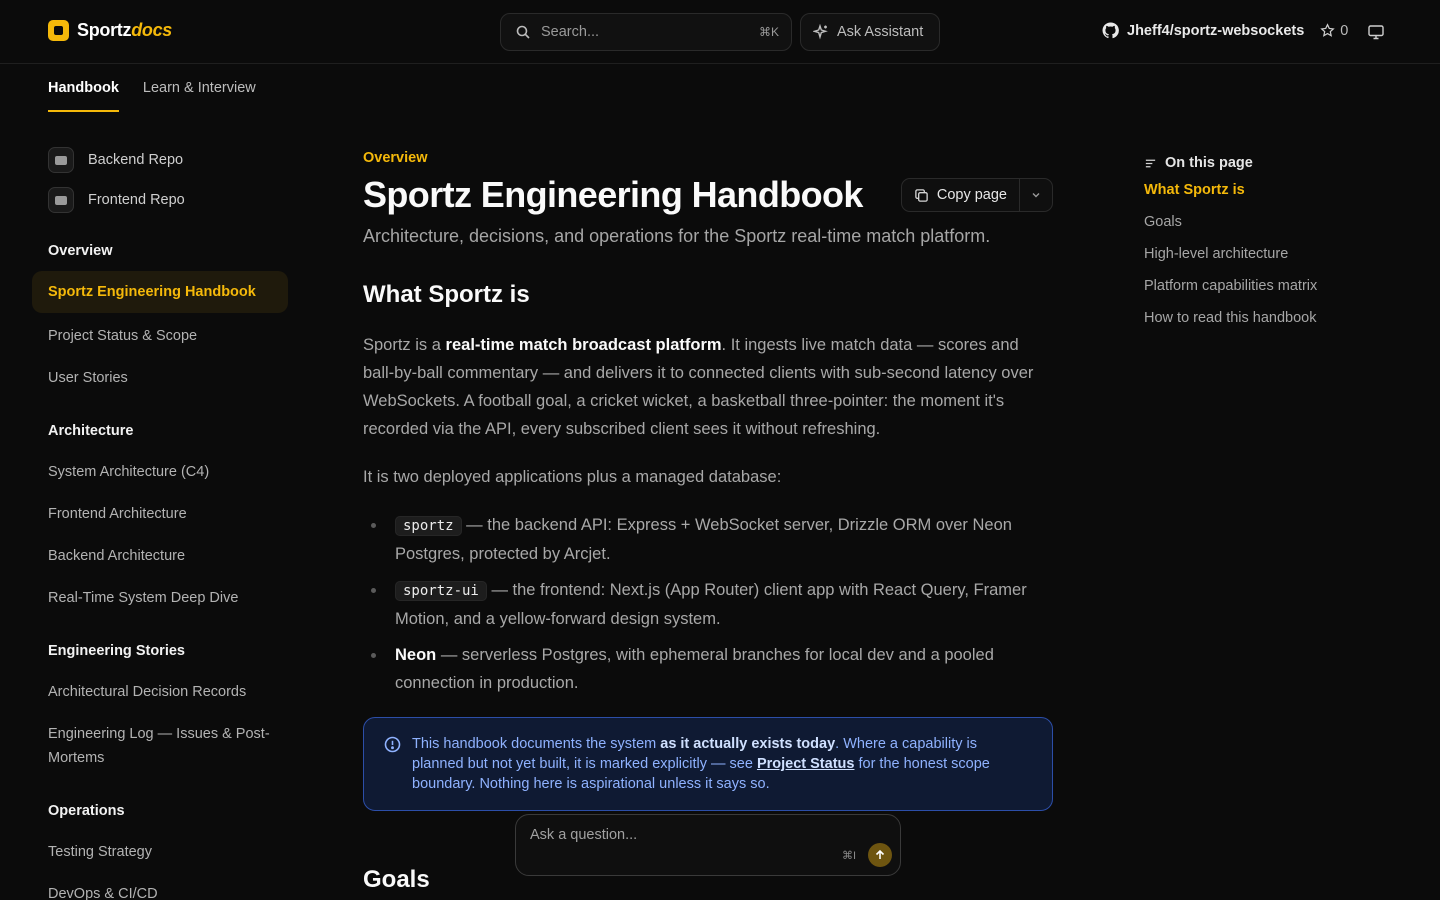 This screenshot has width=1440, height=900. What do you see at coordinates (1259, 222) in the screenshot?
I see `toc-item-goals: Goals` at bounding box center [1259, 222].